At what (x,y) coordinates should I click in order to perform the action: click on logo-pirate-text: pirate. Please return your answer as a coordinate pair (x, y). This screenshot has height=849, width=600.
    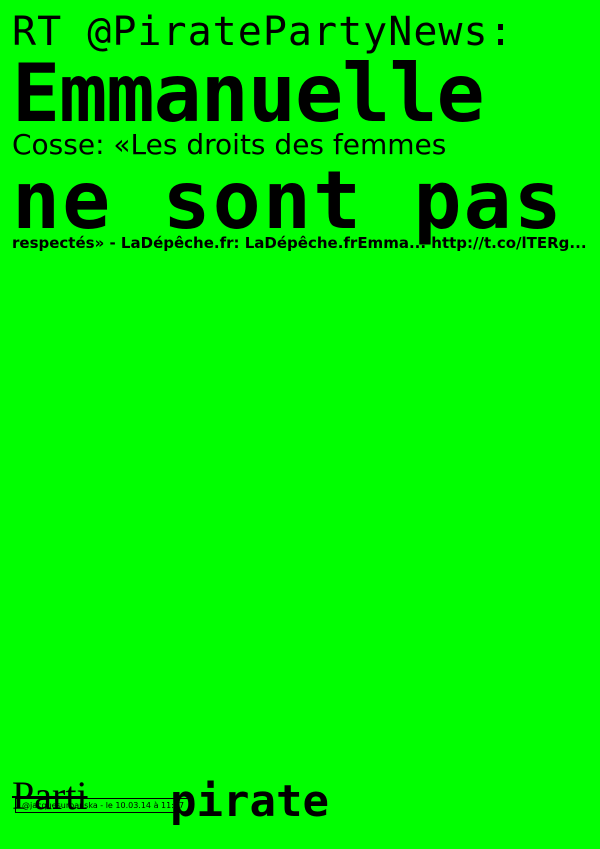
    Looking at the image, I should click on (249, 801).